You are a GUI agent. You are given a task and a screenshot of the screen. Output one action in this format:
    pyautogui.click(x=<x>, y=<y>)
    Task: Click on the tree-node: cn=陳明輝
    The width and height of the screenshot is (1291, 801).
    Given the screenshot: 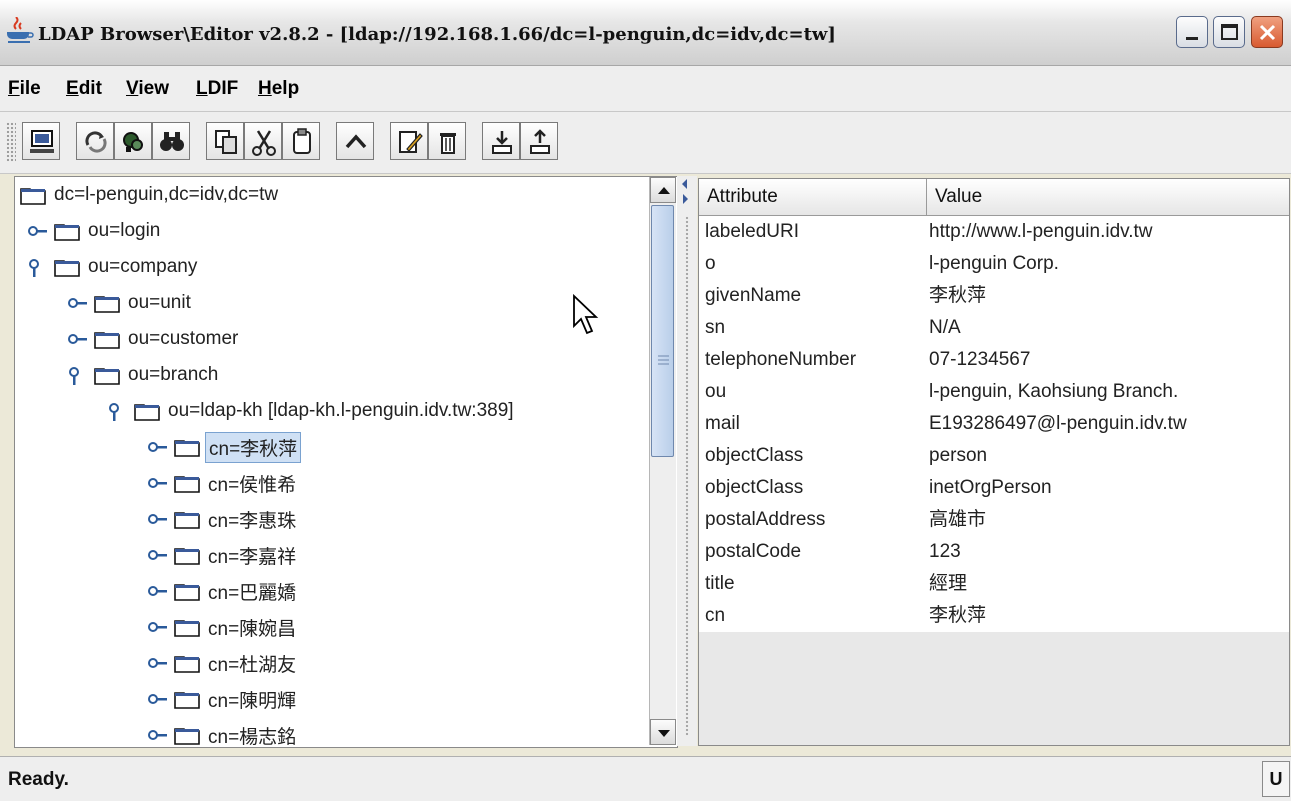 What is the action you would take?
    pyautogui.click(x=222, y=699)
    